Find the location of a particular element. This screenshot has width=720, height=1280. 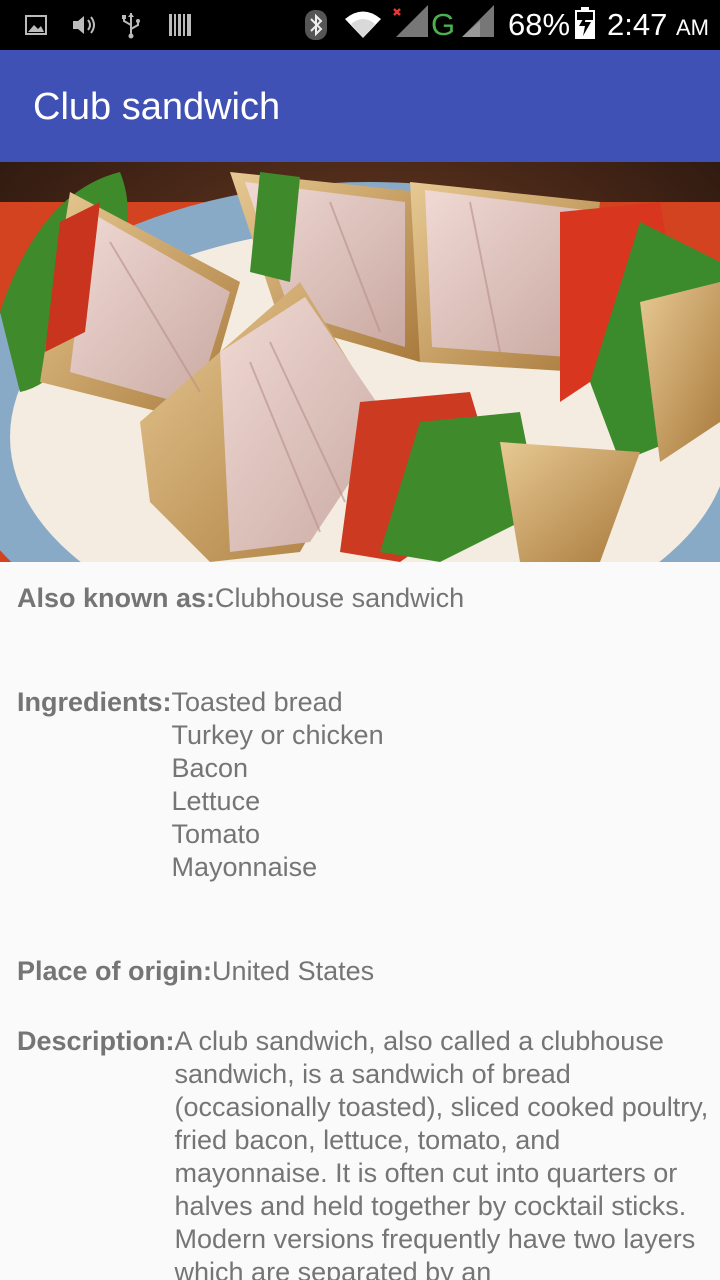

ingredients-label: Ingredients: is located at coordinates (94, 702).